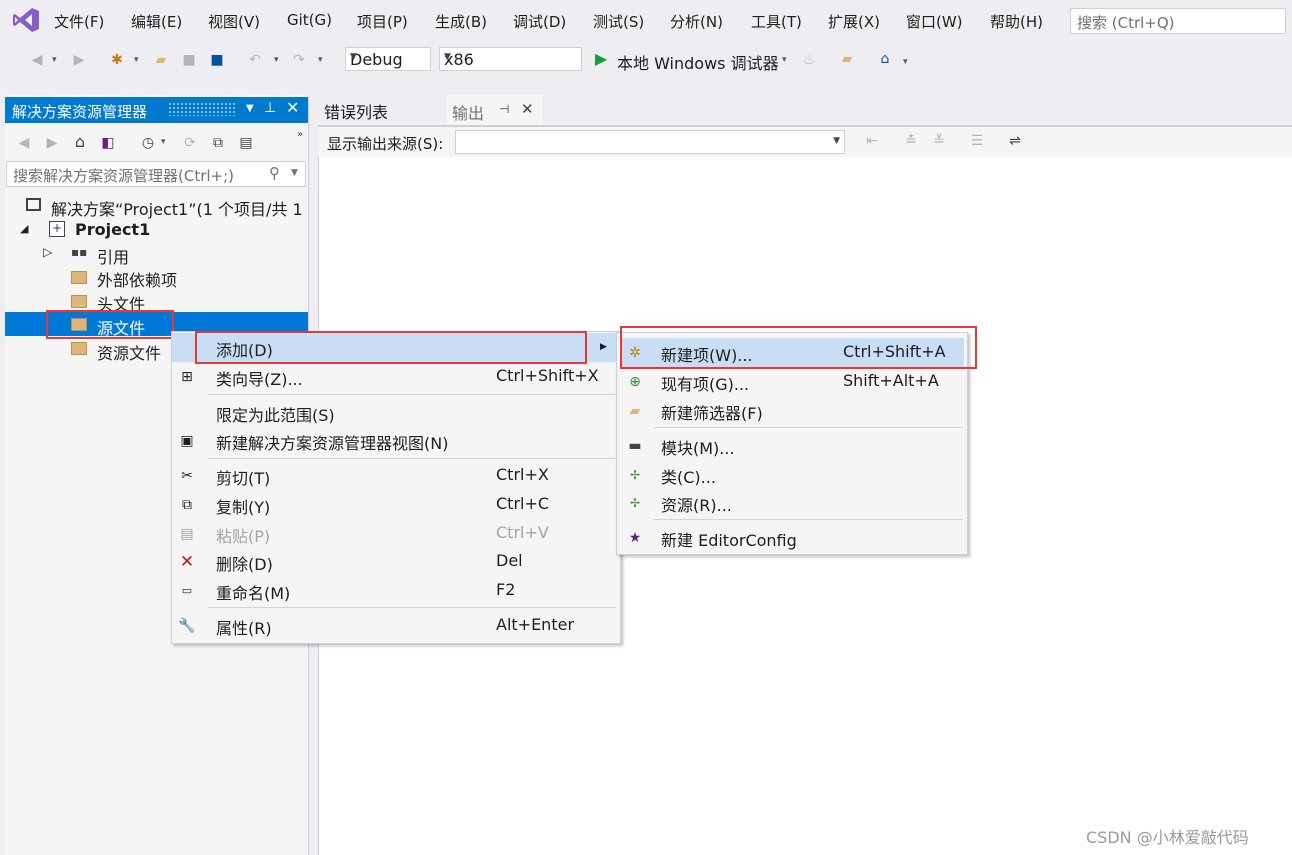 Image resolution: width=1292 pixels, height=855 pixels. I want to click on hot-reload-icon: ♨, so click(809, 60).